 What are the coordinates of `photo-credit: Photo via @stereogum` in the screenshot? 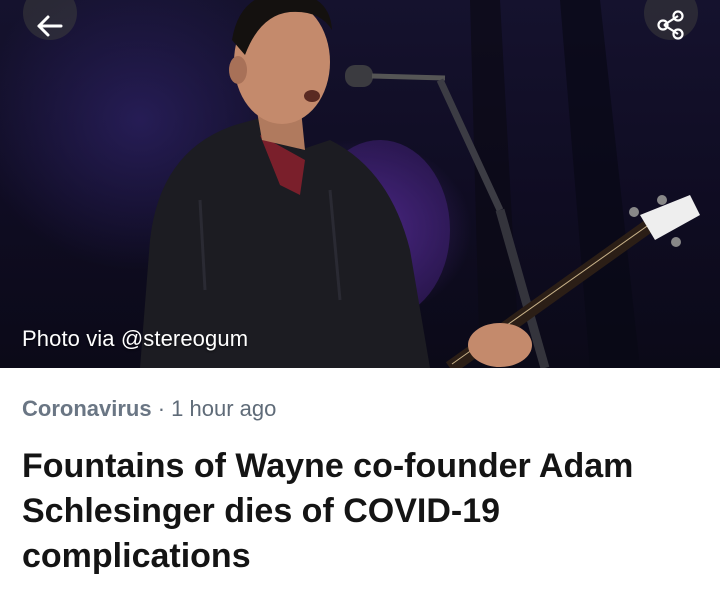 It's located at (135, 338).